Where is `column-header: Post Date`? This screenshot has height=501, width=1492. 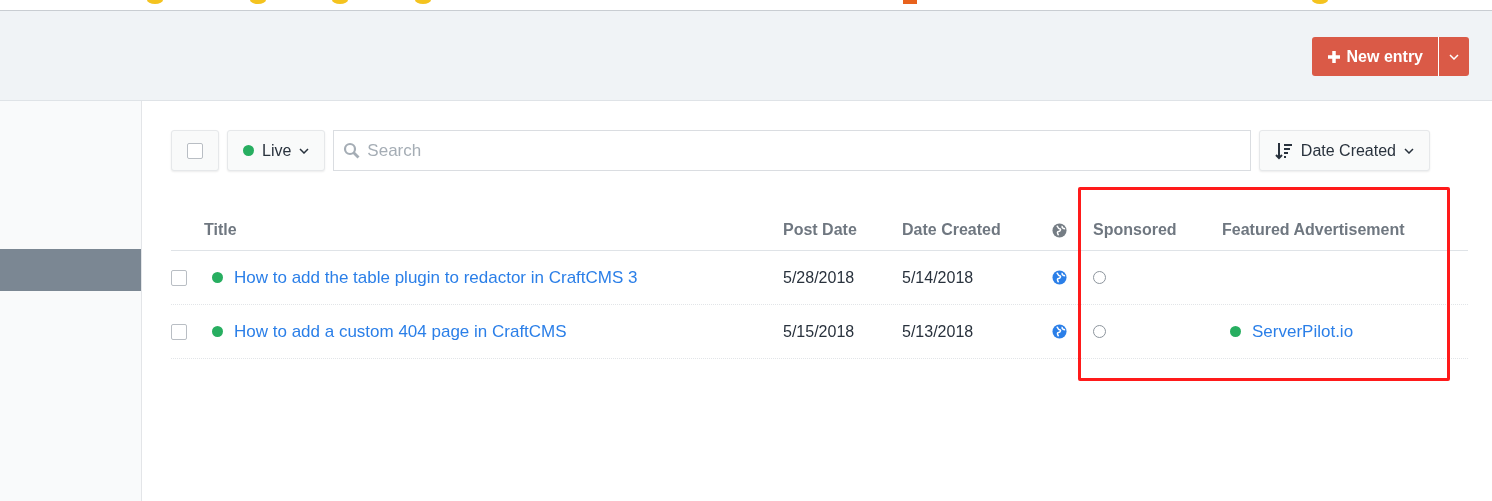
column-header: Post Date is located at coordinates (820, 230).